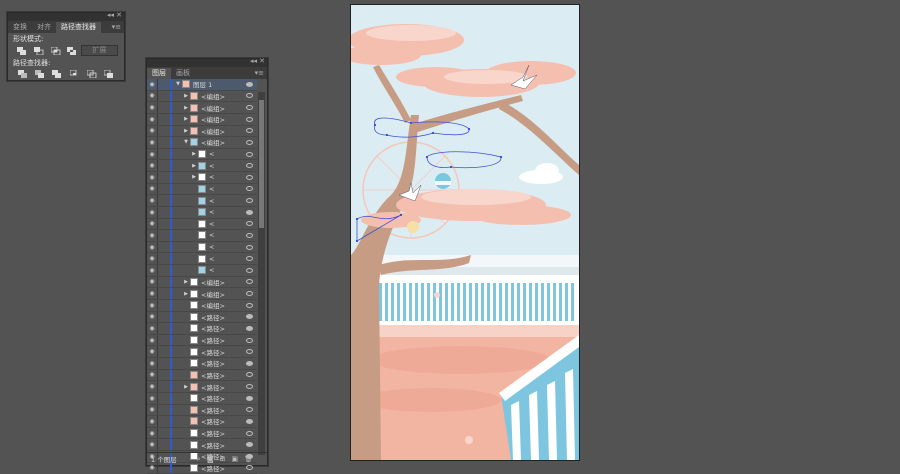 The width and height of the screenshot is (900, 474). Describe the element at coordinates (74, 74) in the screenshot. I see `crop-icon` at that location.